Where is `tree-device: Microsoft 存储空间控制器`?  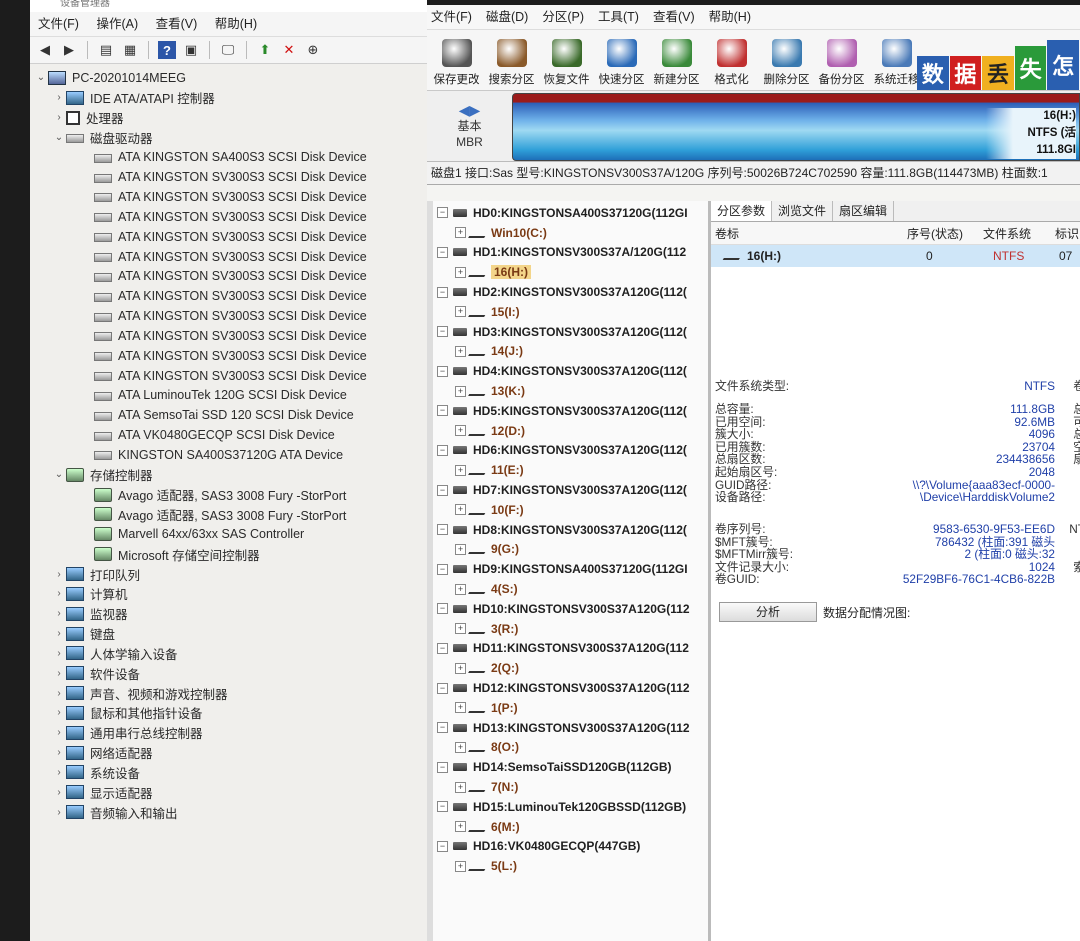 tree-device: Microsoft 存储空间控制器 is located at coordinates (228, 554).